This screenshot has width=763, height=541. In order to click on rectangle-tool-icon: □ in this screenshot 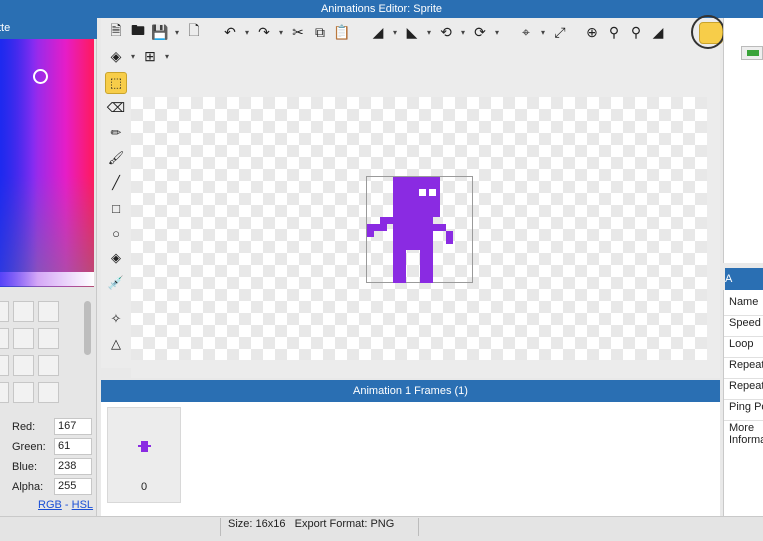, I will do `click(116, 208)`.